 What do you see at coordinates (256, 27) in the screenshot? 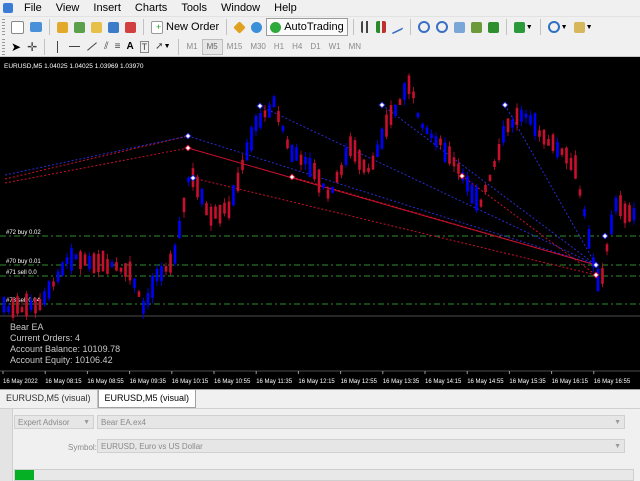
I see `signals-button` at bounding box center [256, 27].